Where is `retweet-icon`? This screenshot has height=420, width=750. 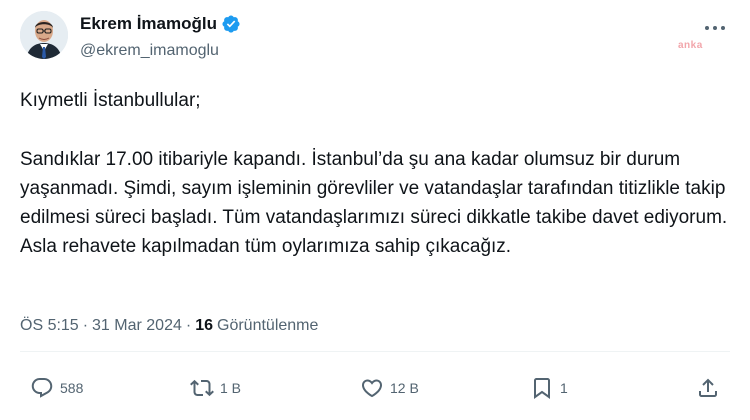
retweet-icon is located at coordinates (202, 388).